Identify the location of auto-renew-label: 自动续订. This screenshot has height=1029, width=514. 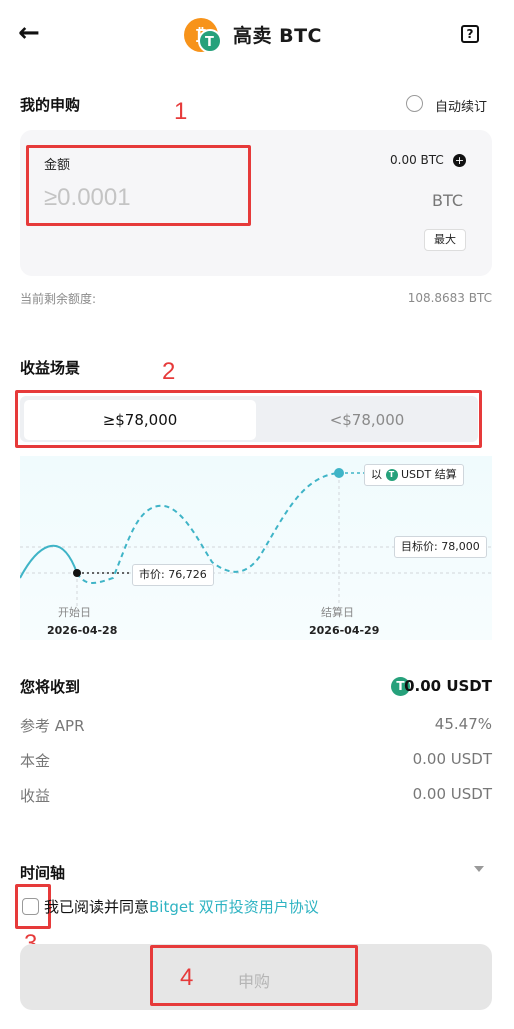
(461, 107).